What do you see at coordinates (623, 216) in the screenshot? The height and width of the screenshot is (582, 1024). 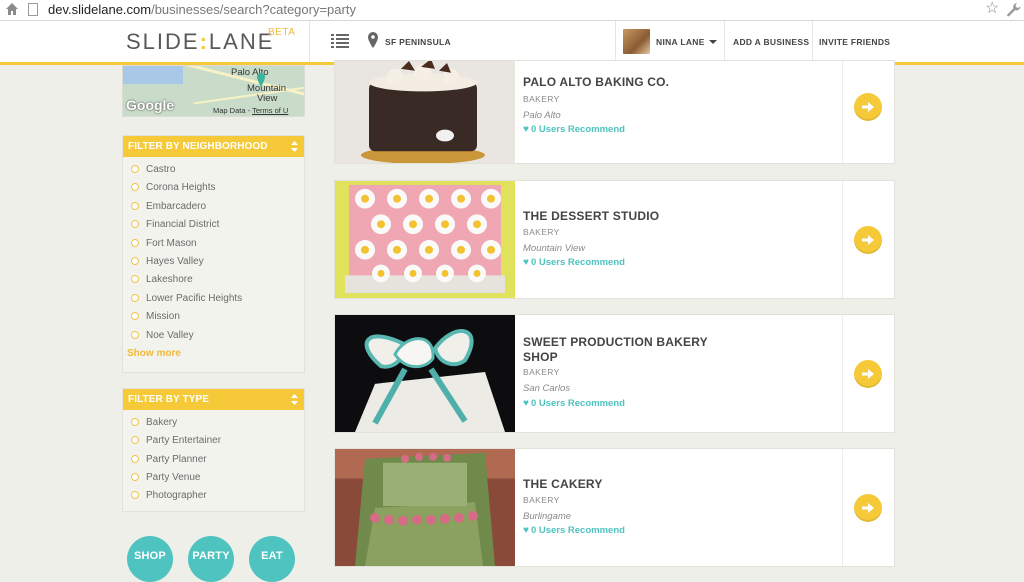 I see `listing-title: THE DESSERT STUDIO` at bounding box center [623, 216].